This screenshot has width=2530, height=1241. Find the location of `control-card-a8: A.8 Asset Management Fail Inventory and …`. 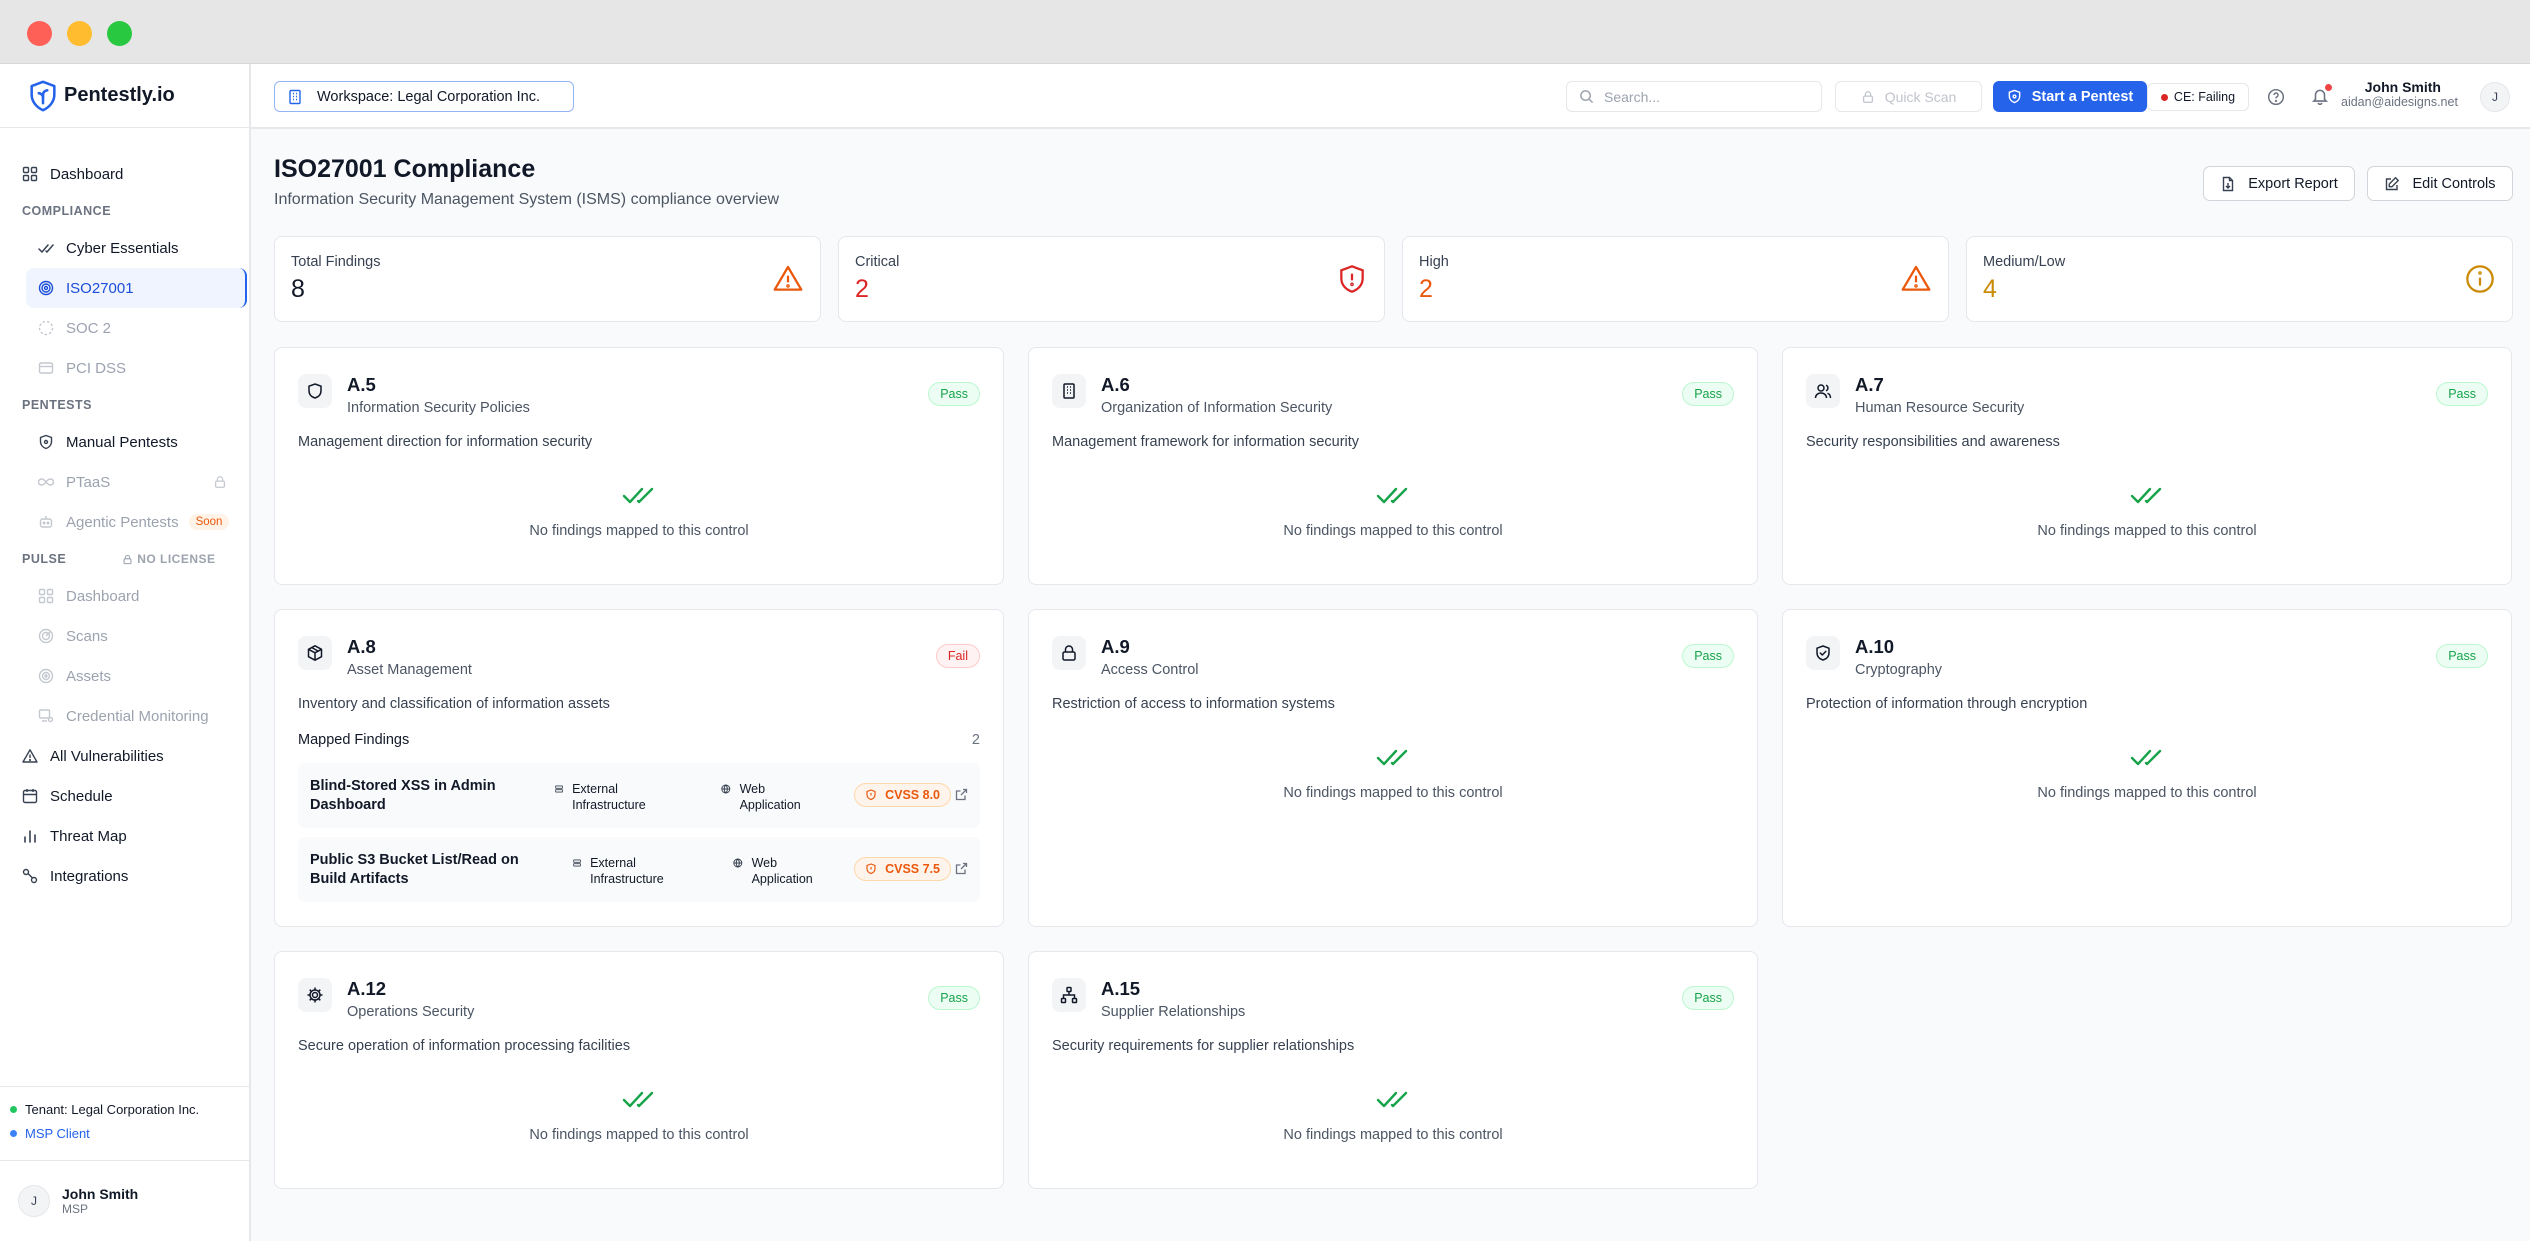

control-card-a8: A.8 Asset Management Fail Inventory and … is located at coordinates (639, 768).